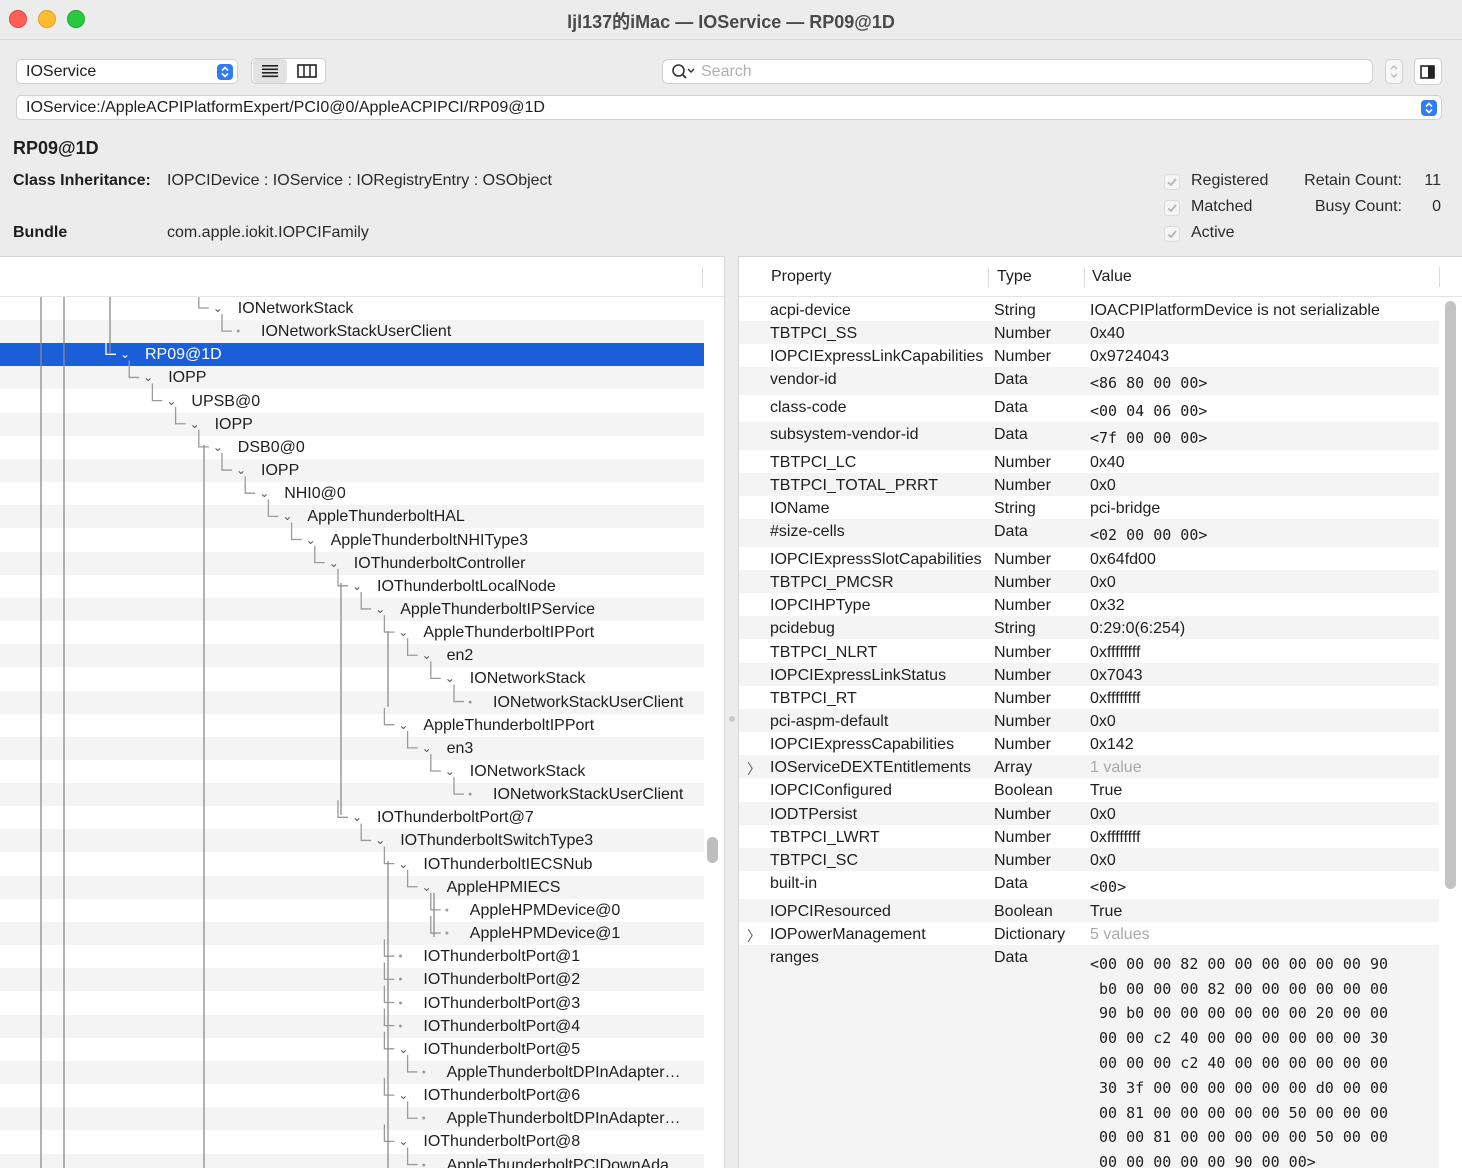 The width and height of the screenshot is (1462, 1168). What do you see at coordinates (1112, 277) in the screenshot?
I see `value-column-header: Value` at bounding box center [1112, 277].